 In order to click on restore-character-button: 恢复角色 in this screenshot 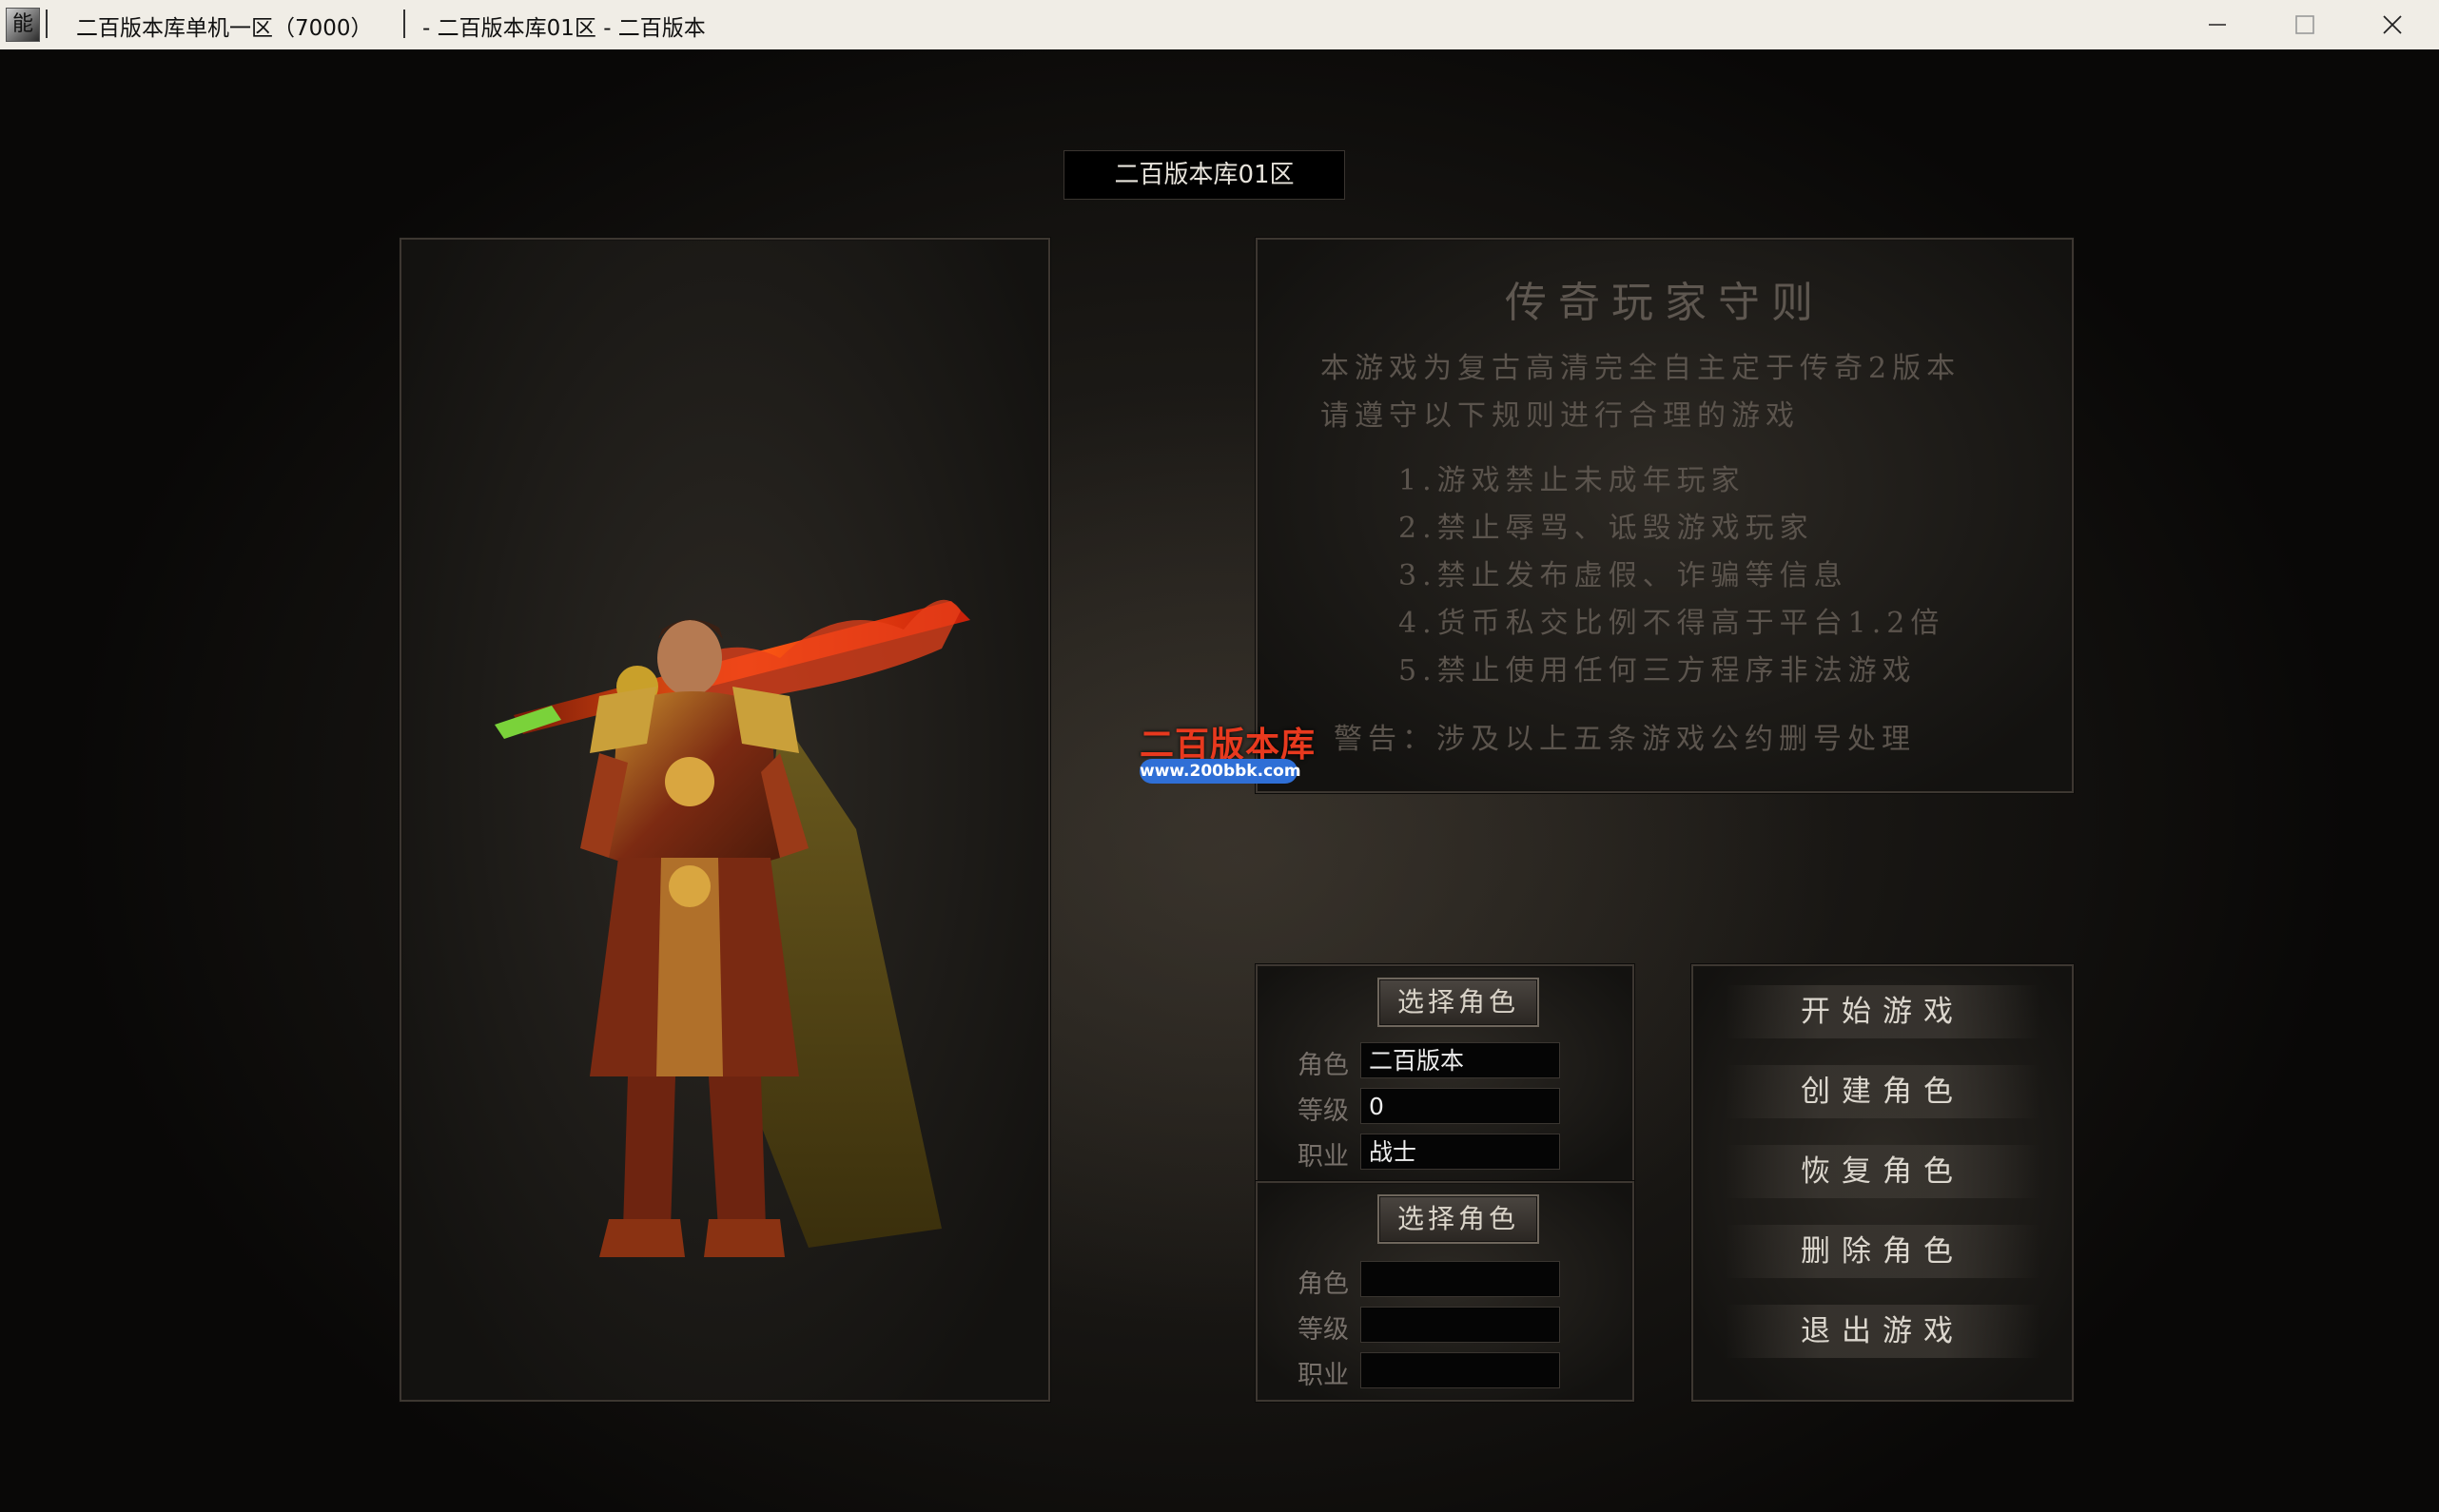, I will do `click(1882, 1171)`.